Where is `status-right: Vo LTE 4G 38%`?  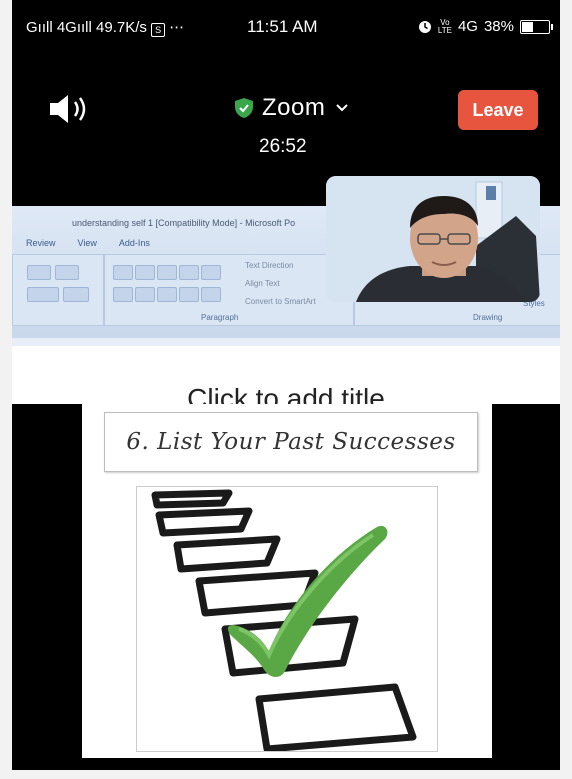 status-right: Vo LTE 4G 38% is located at coordinates (485, 26).